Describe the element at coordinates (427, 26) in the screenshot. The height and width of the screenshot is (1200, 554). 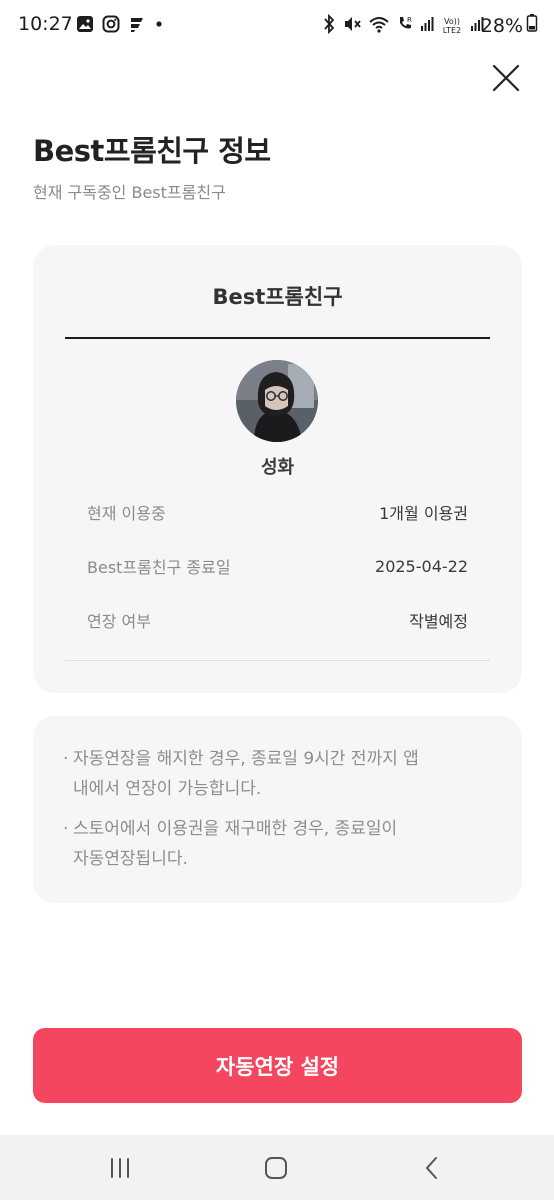
I see `signal-icon` at that location.